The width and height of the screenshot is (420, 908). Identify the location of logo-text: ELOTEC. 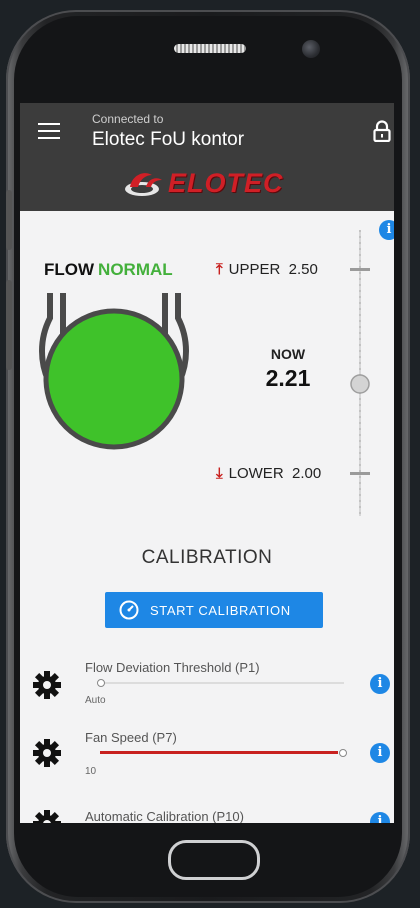
(226, 183).